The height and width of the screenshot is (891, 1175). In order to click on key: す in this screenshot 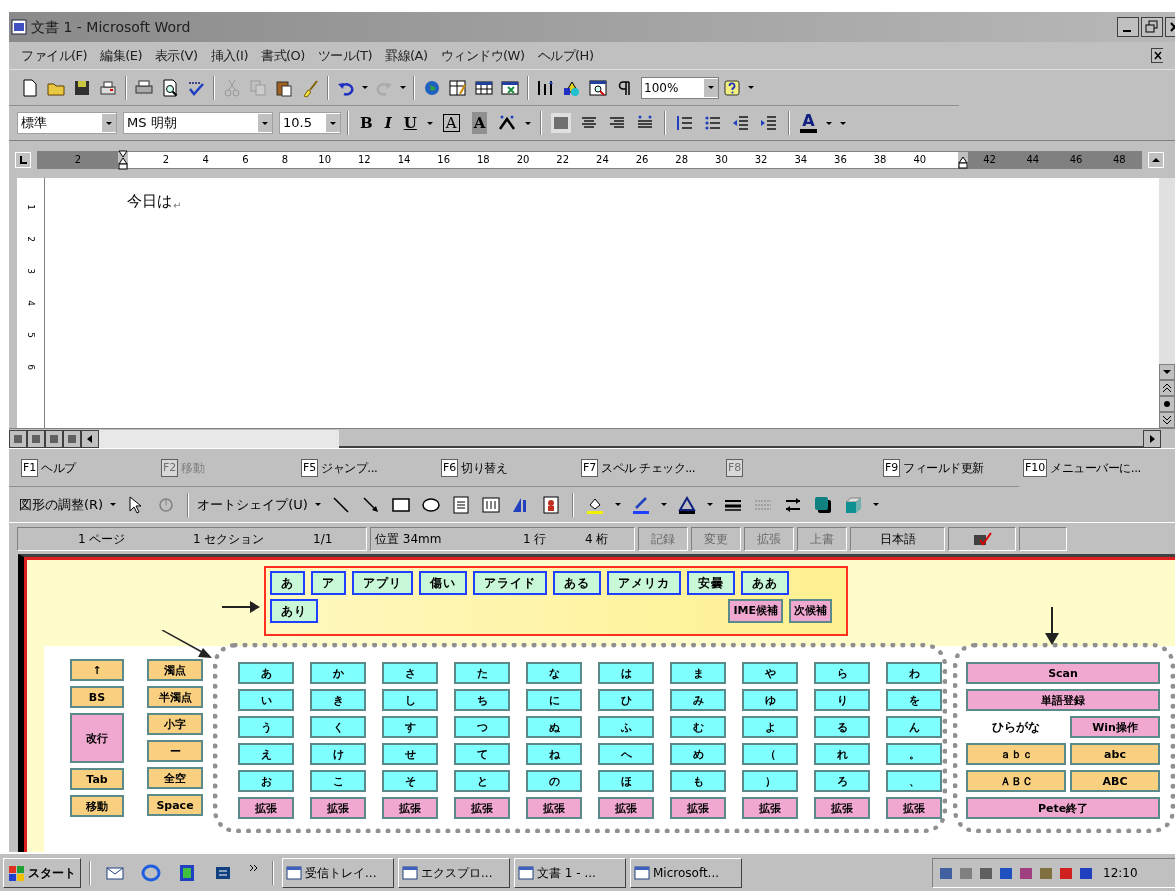, I will do `click(410, 727)`.